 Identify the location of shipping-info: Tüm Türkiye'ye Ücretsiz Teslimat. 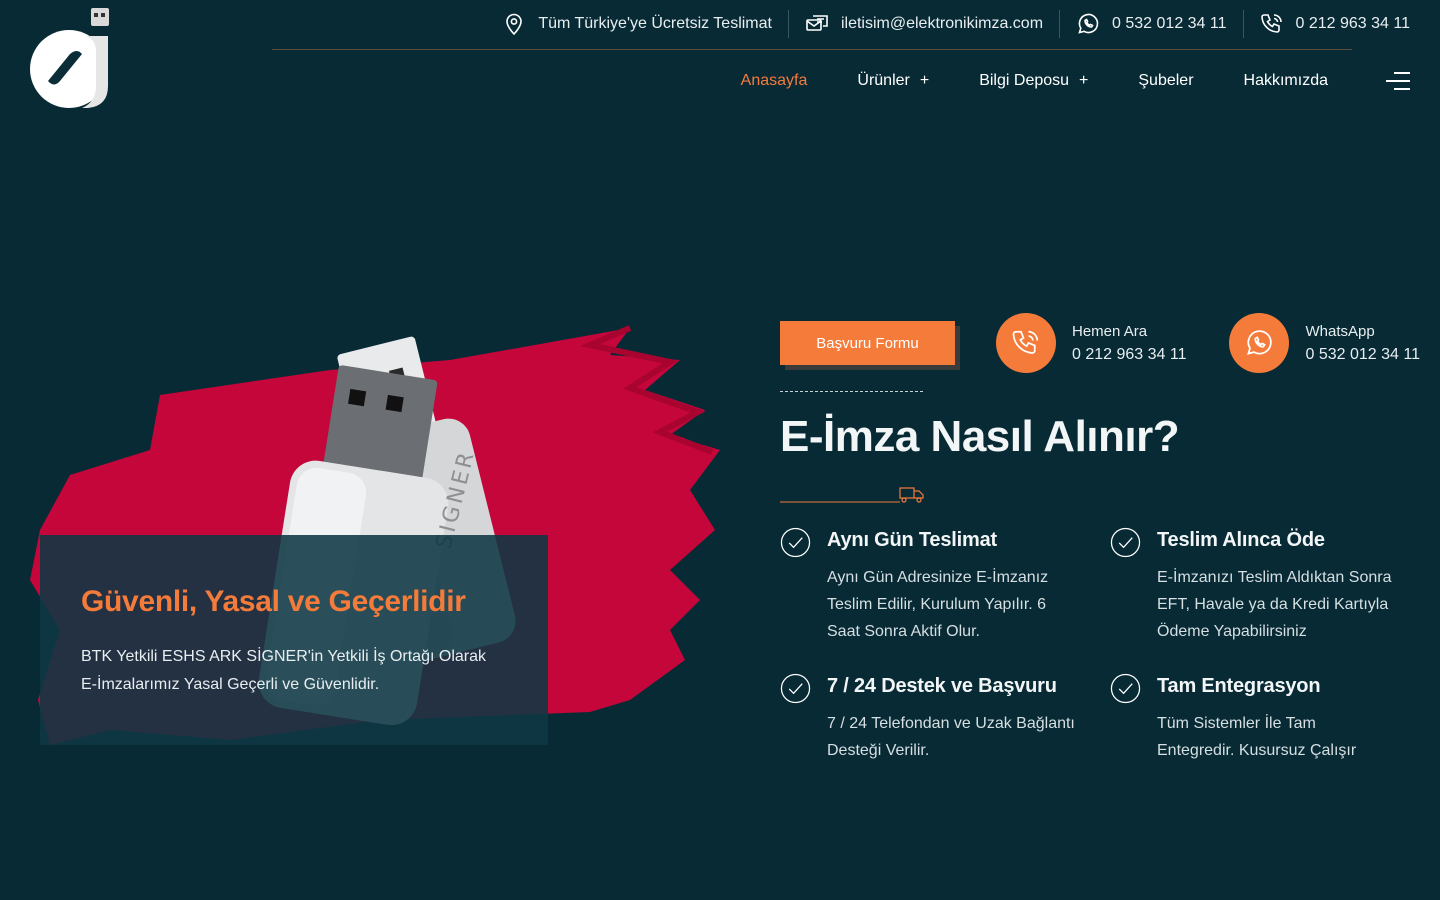
(637, 24).